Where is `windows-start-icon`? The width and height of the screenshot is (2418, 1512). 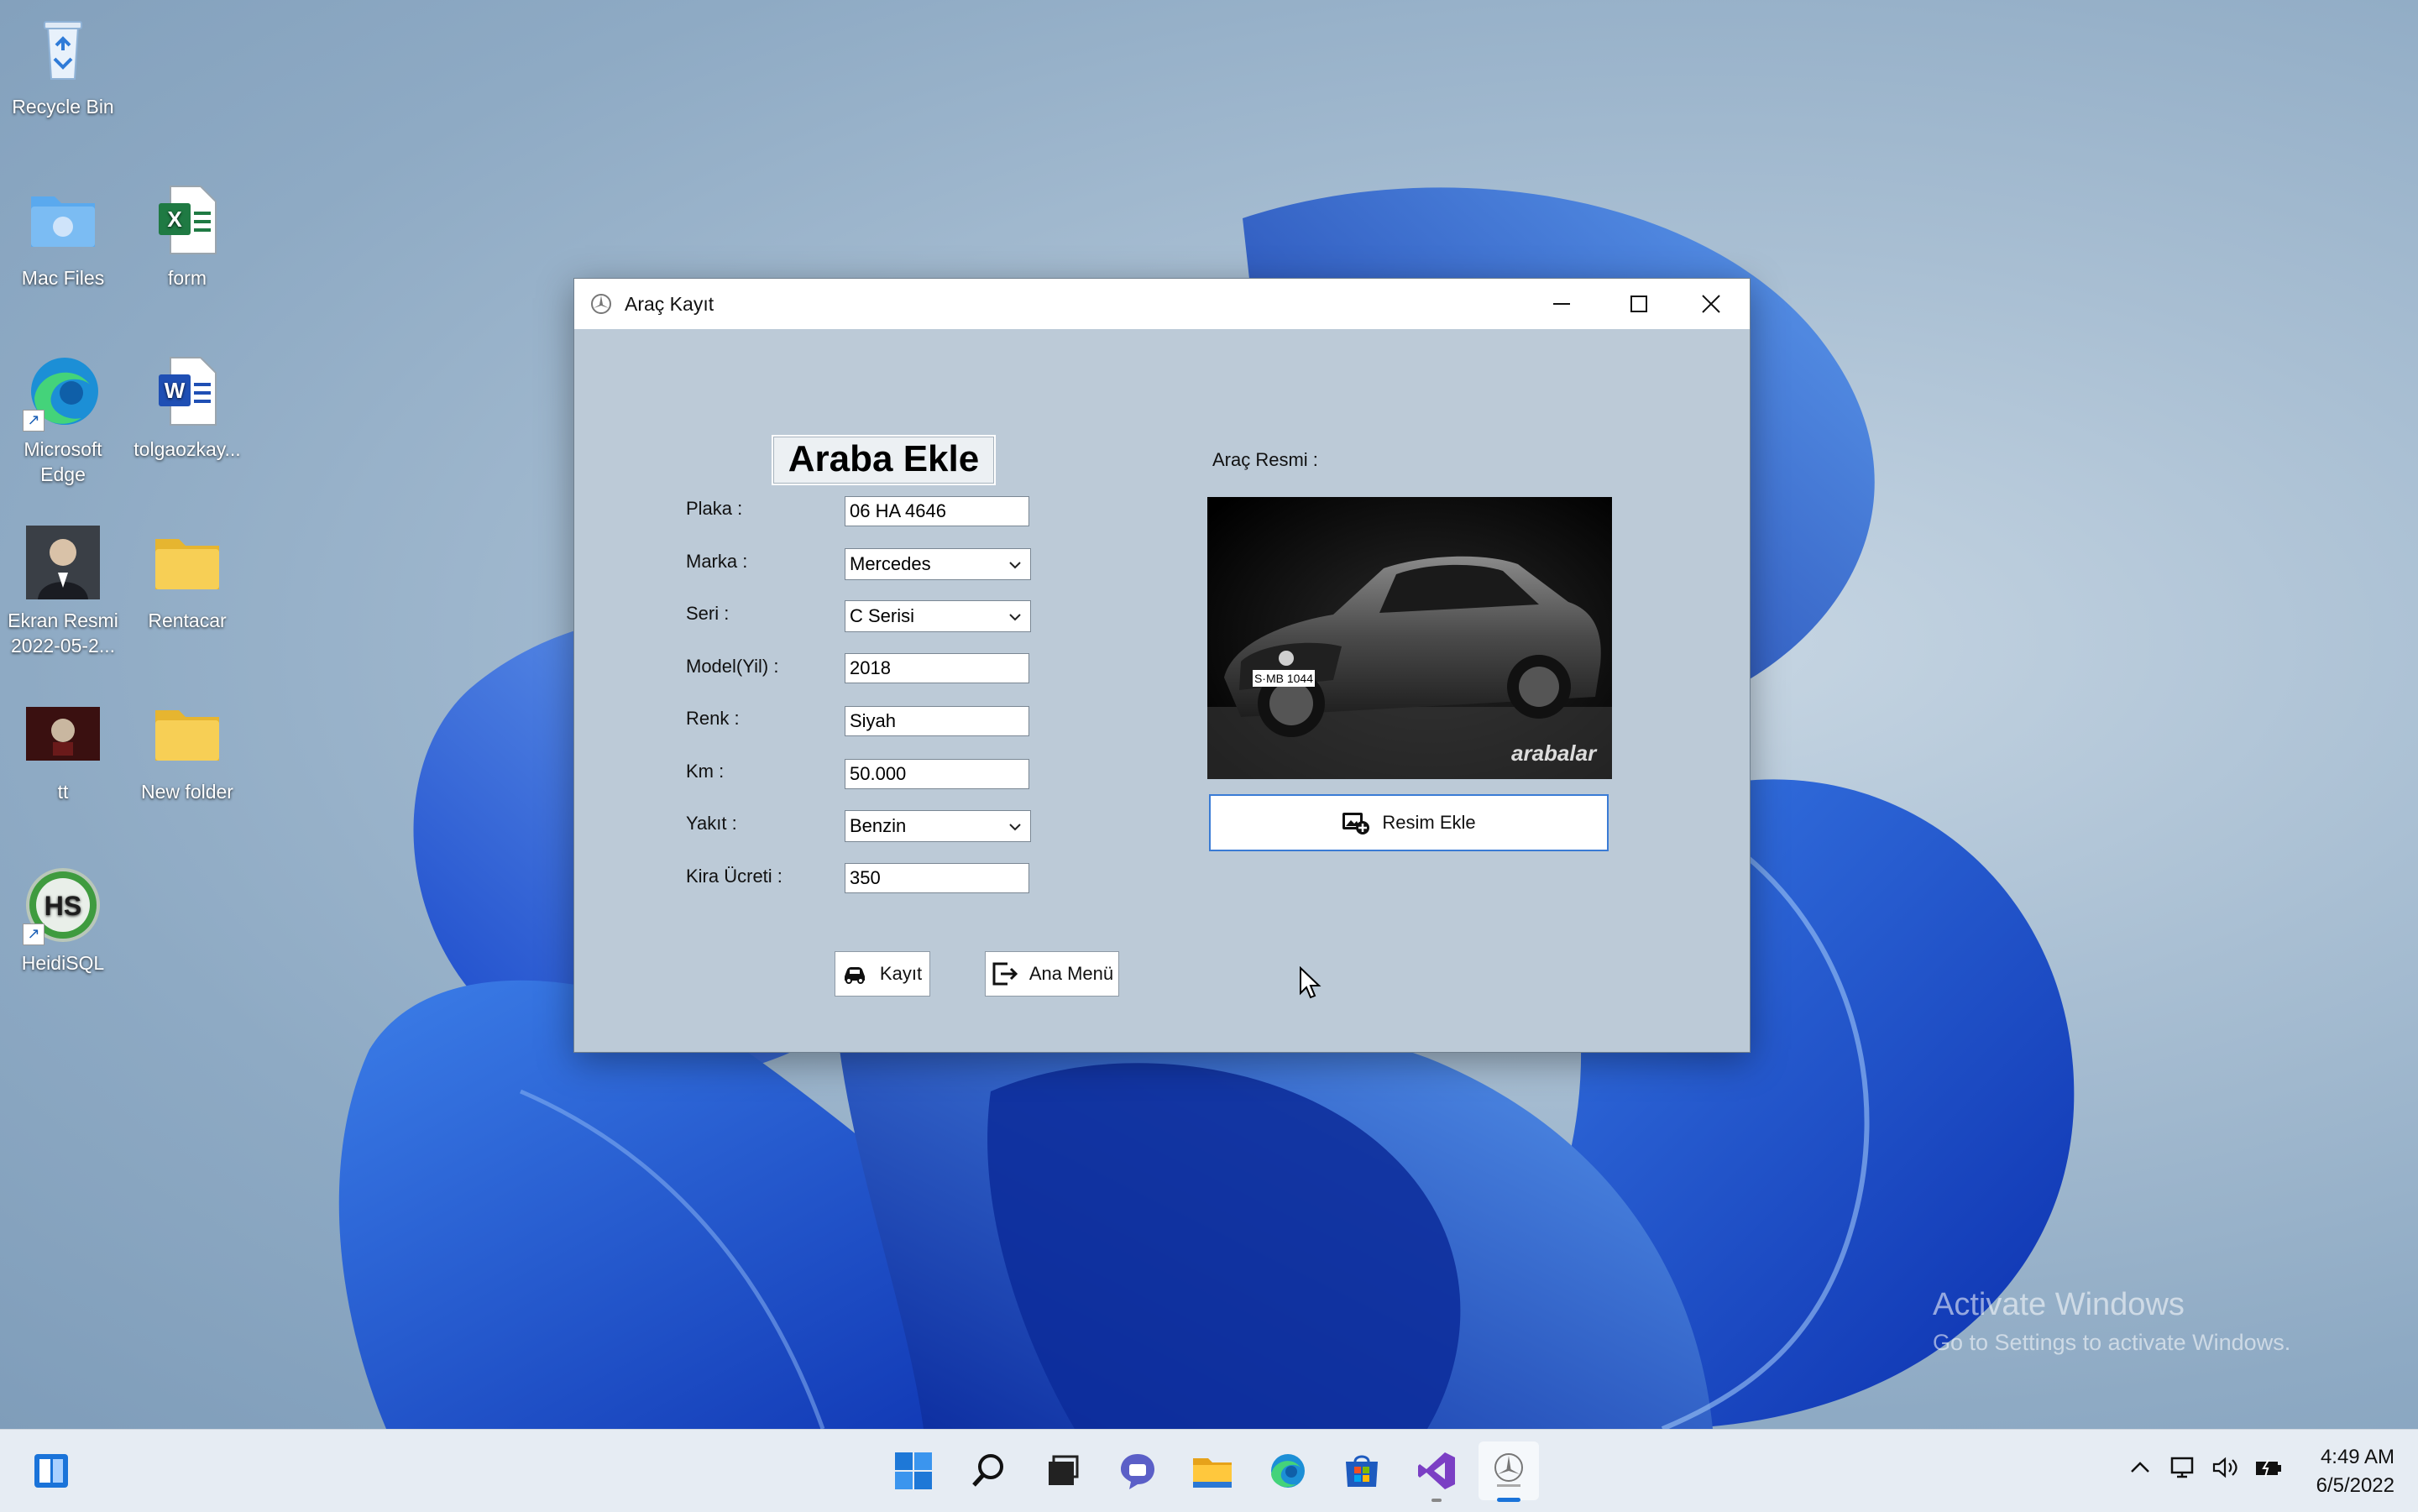
windows-start-icon is located at coordinates (913, 1470).